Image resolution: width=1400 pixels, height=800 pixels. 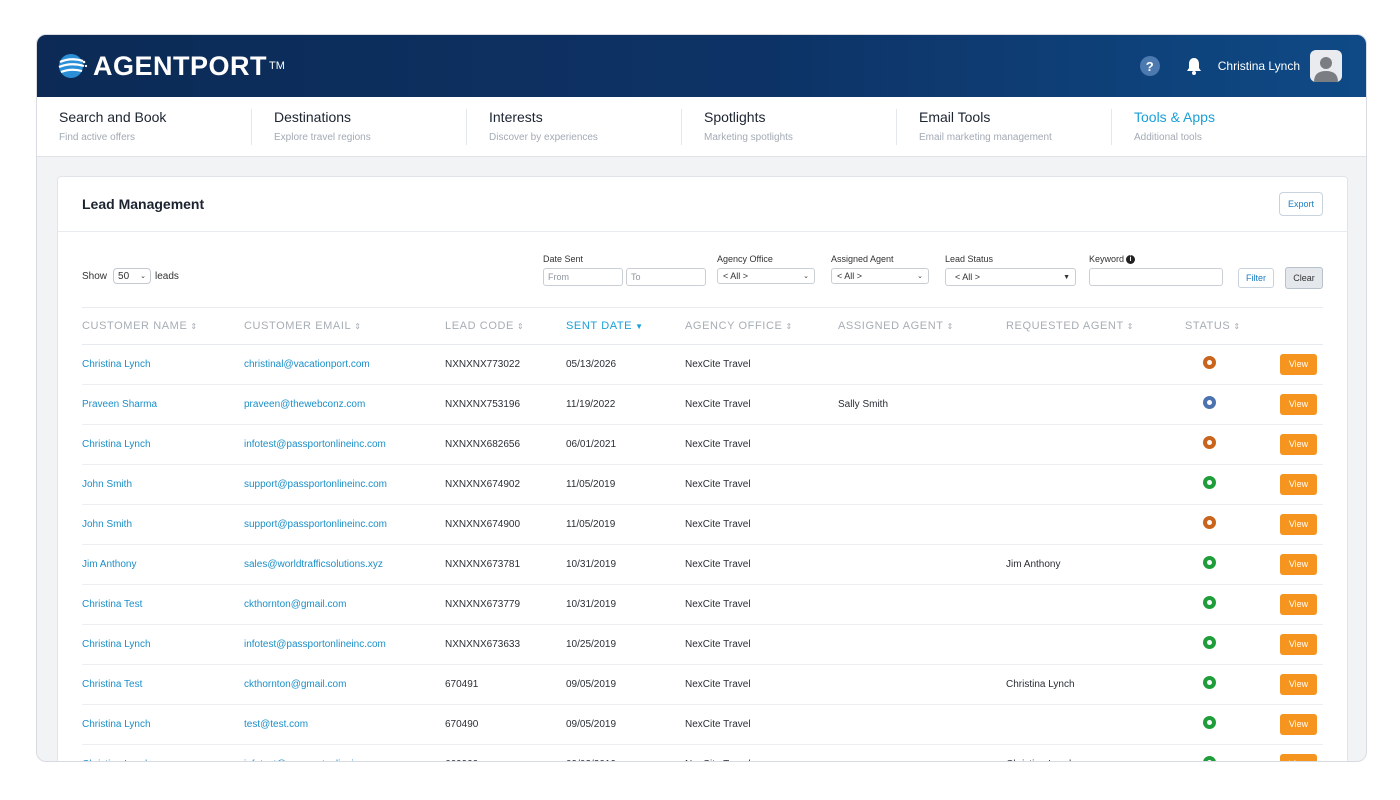 What do you see at coordinates (666, 277) in the screenshot?
I see `date-to-input: To` at bounding box center [666, 277].